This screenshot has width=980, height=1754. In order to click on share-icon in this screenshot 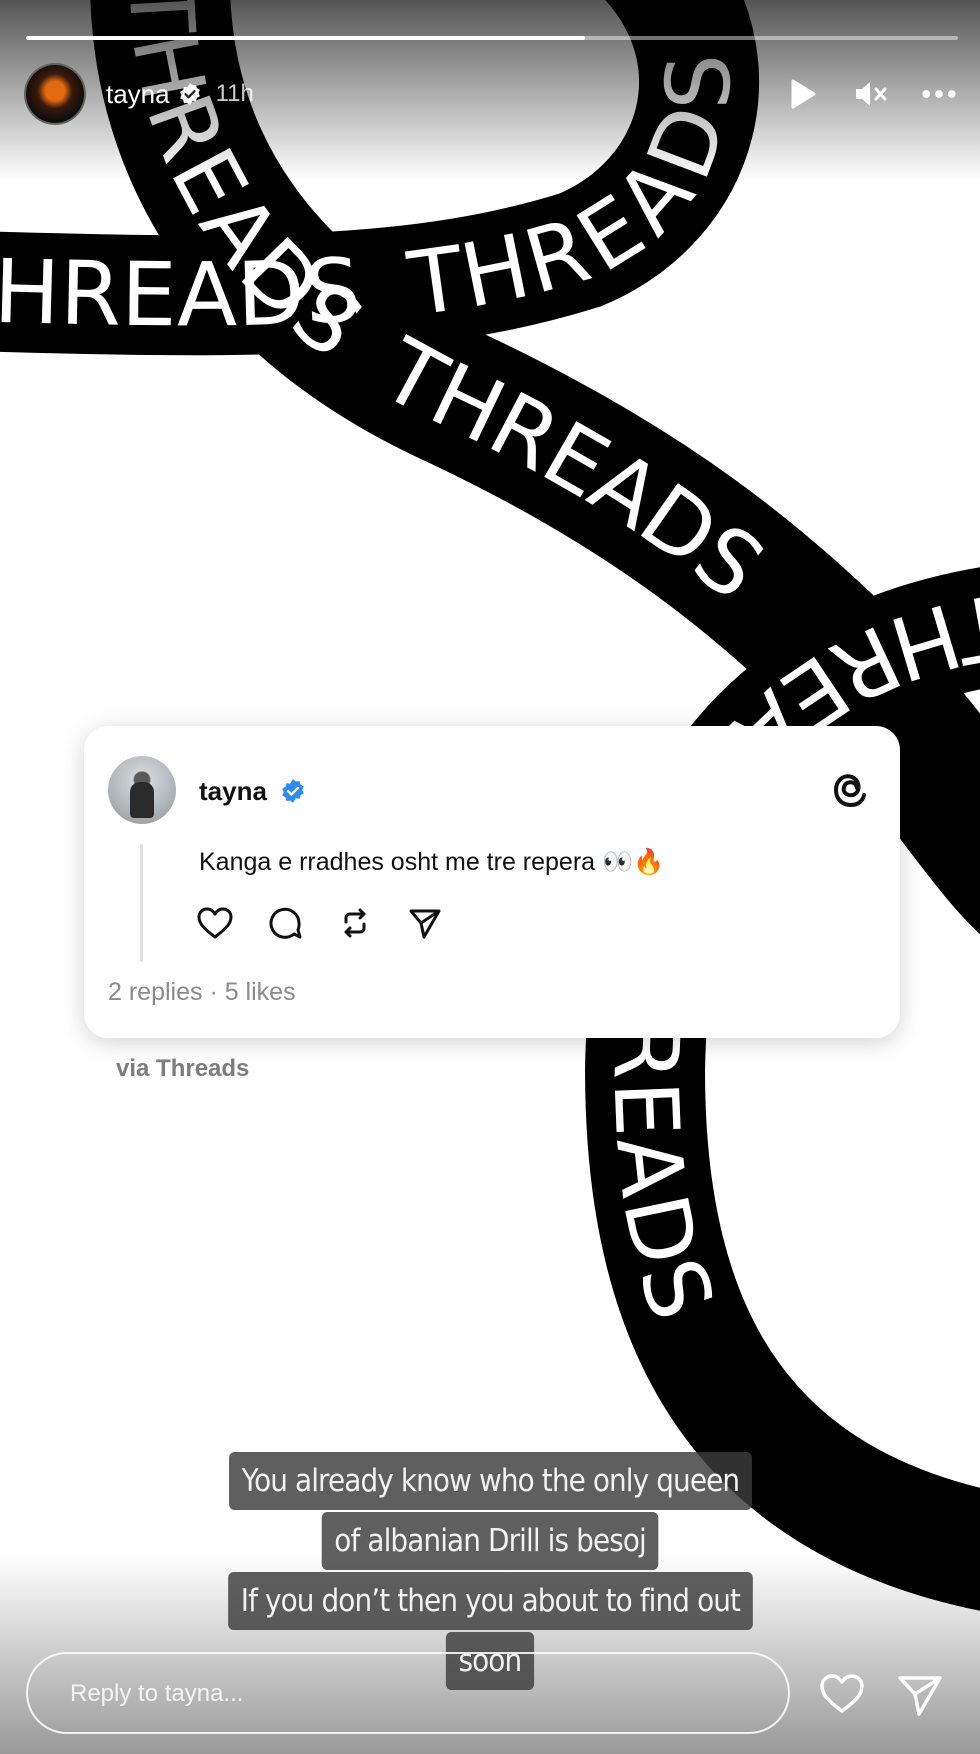, I will do `click(425, 924)`.